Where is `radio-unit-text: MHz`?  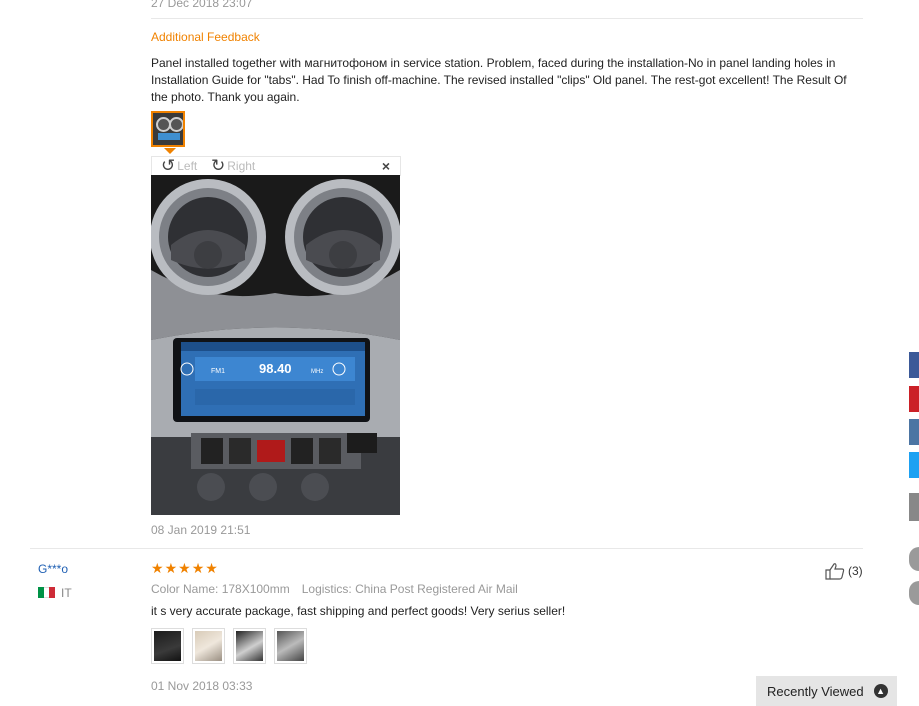 radio-unit-text: MHz is located at coordinates (317, 372).